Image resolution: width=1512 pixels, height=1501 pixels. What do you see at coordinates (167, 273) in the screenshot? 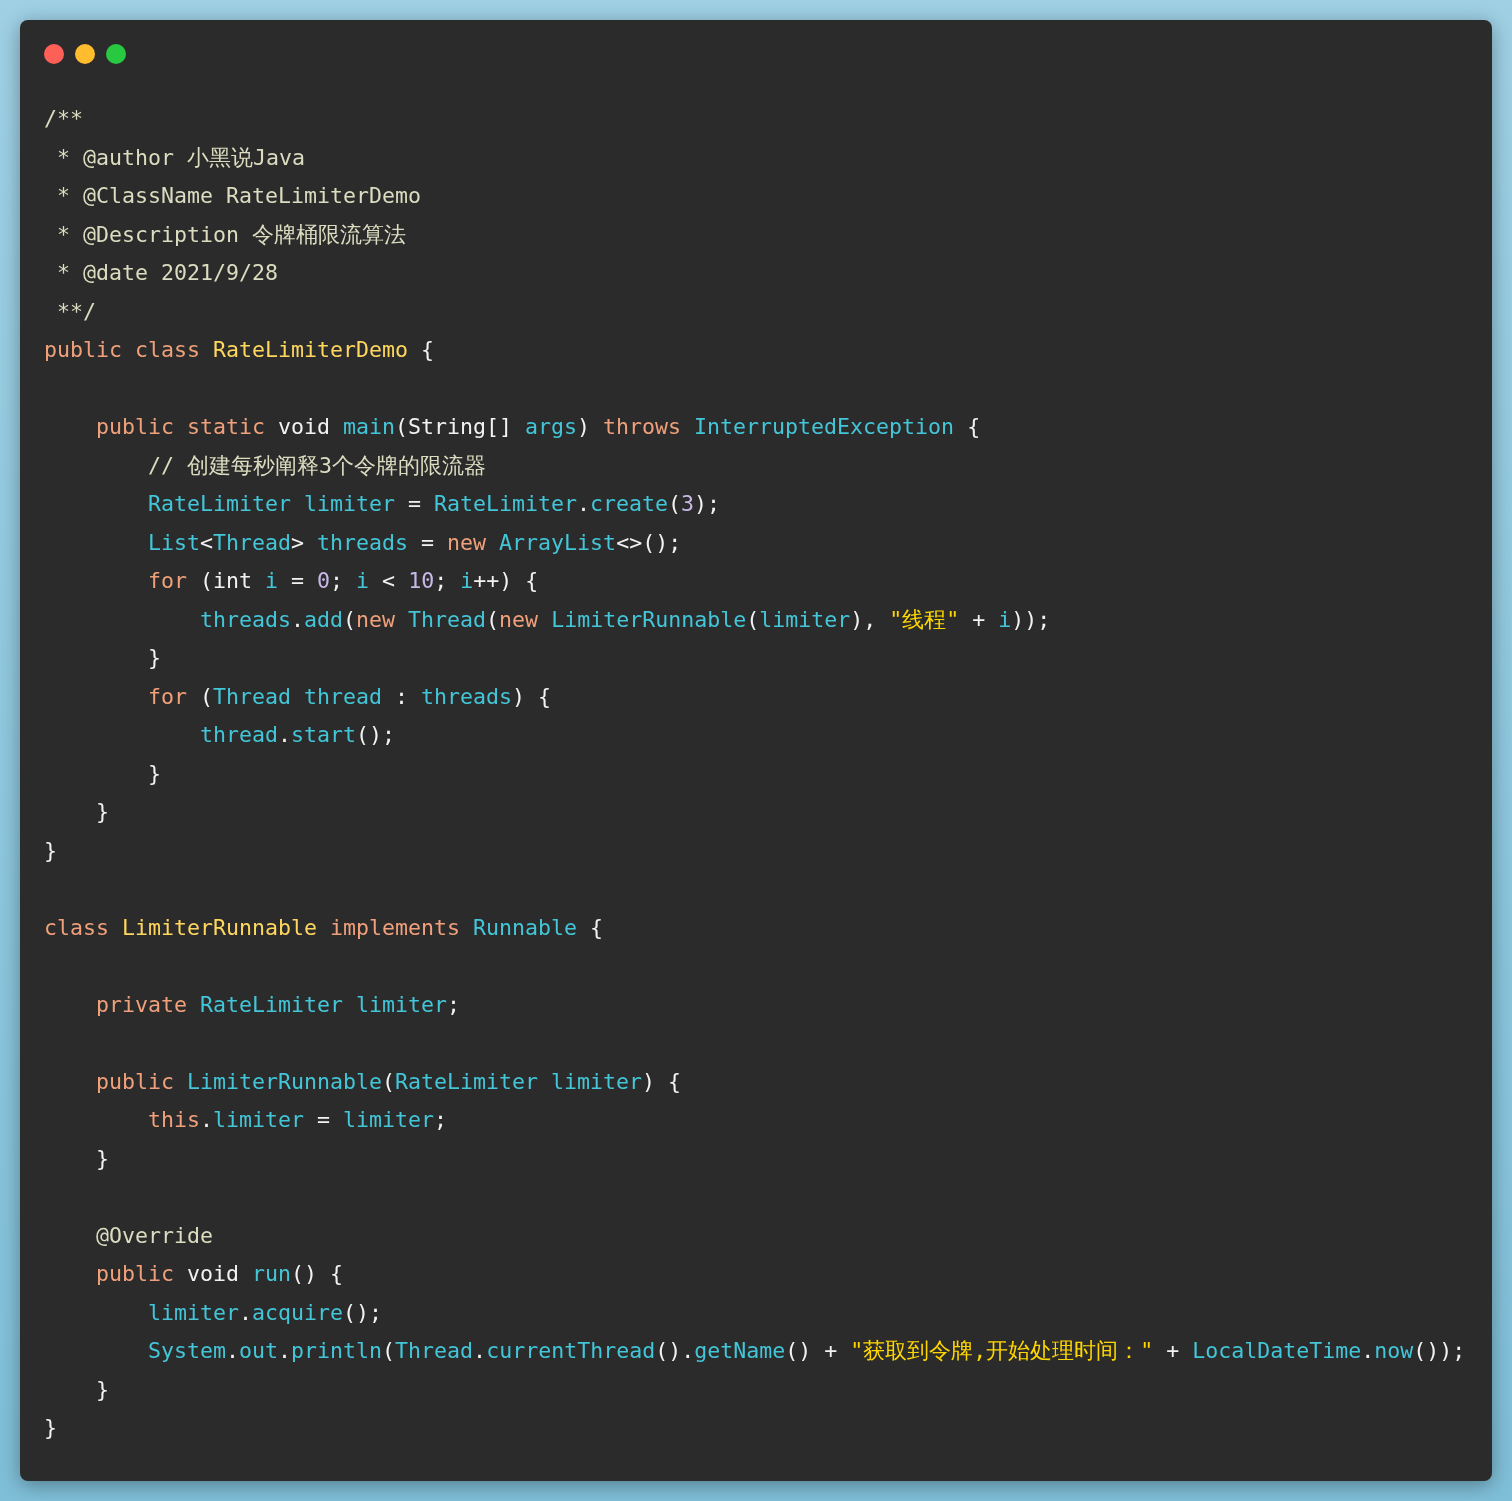
I see `code-line: * @date 2021/9/28` at bounding box center [167, 273].